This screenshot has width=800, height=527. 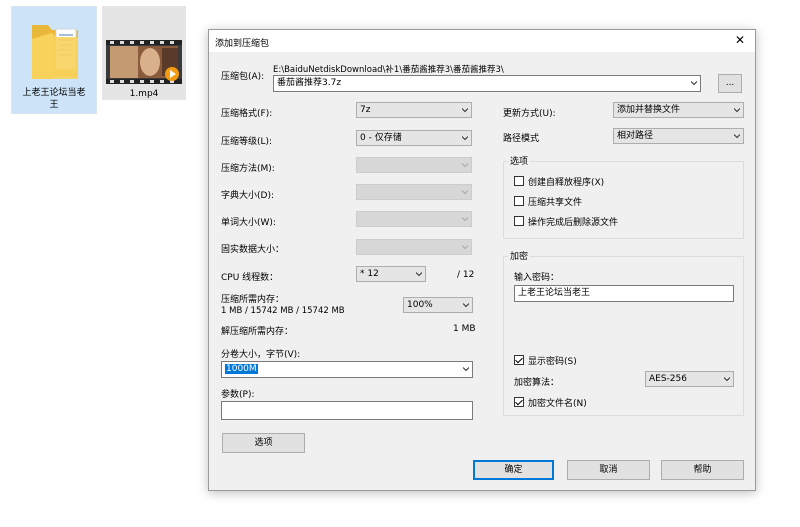 What do you see at coordinates (414, 247) in the screenshot?
I see `solid-size-combo` at bounding box center [414, 247].